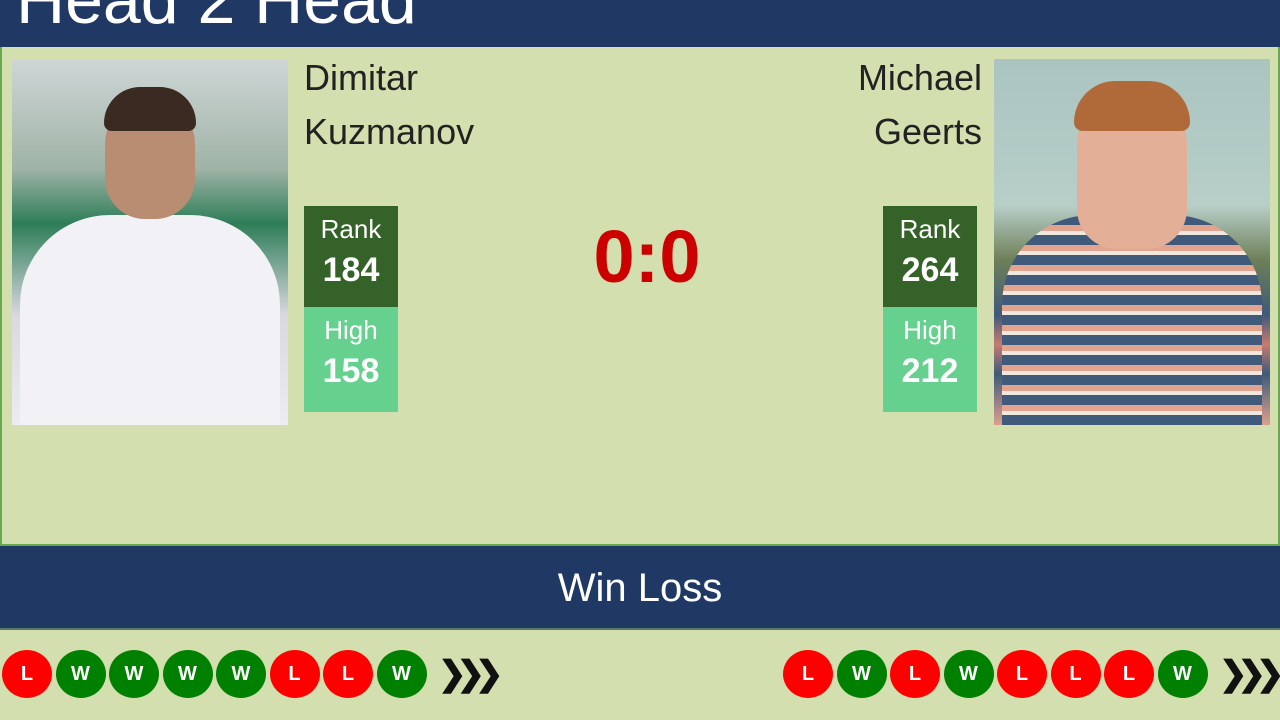  Describe the element at coordinates (927, 131) in the screenshot. I see `last-name: Geerts` at that location.